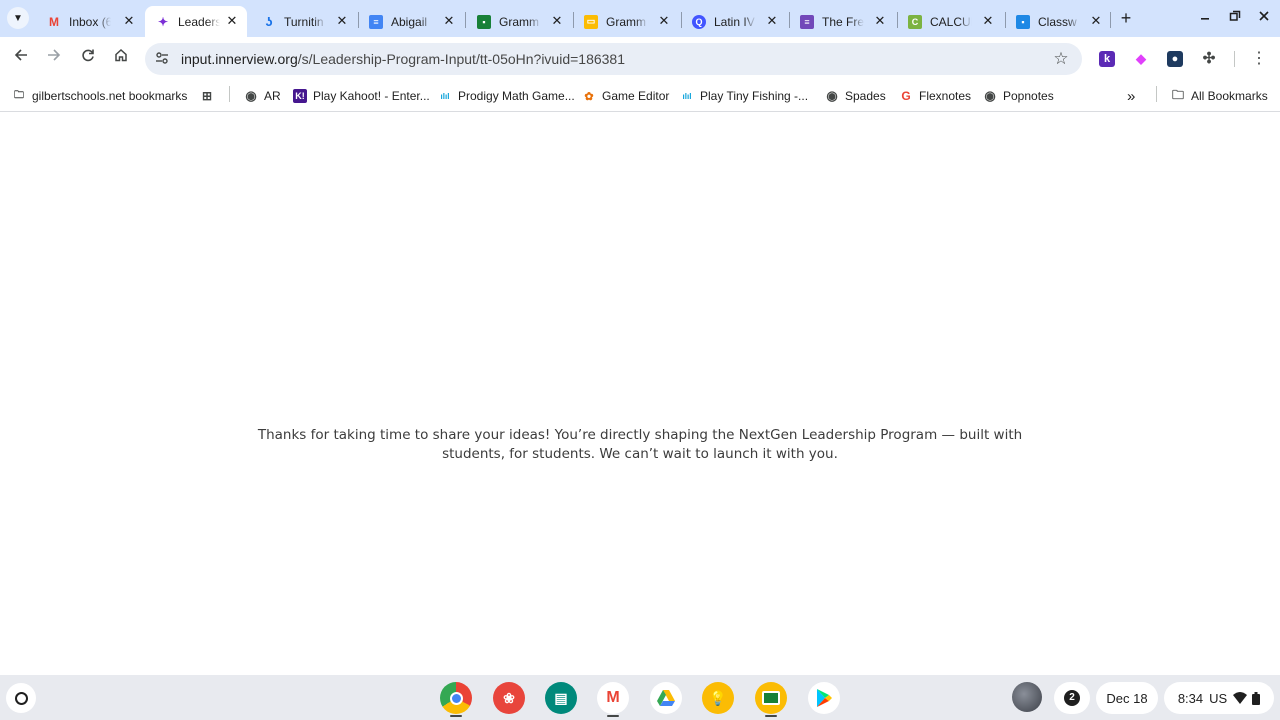 This screenshot has height=720, width=1280. I want to click on bookmark-label: Spades, so click(865, 96).